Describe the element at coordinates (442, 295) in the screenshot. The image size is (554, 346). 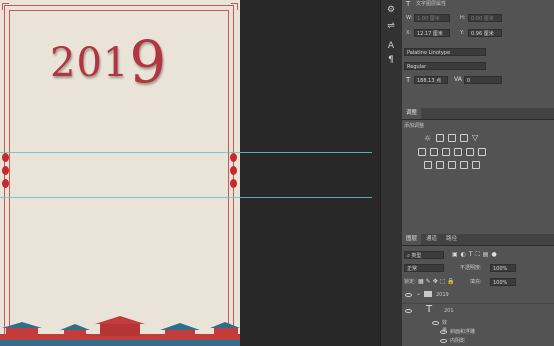
I see `layer-name: 2019` at that location.